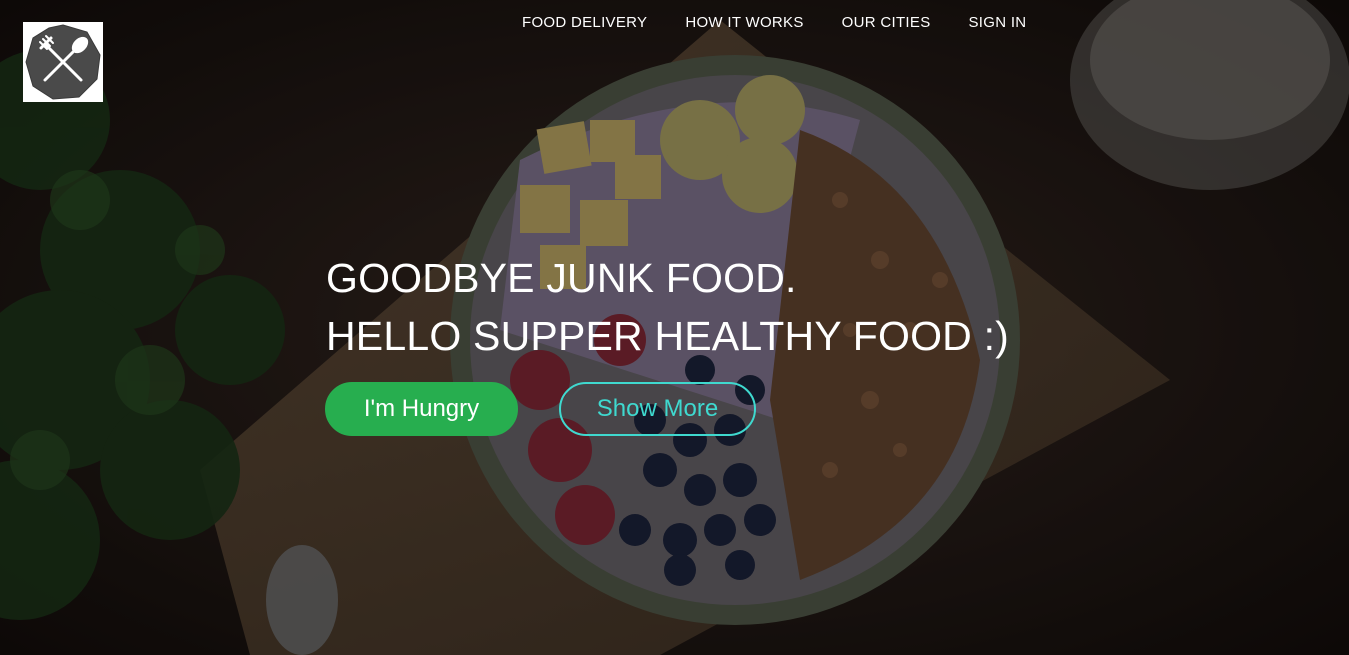  Describe the element at coordinates (584, 23) in the screenshot. I see `nav-item-food-delivery: FOOD DELIVERY` at that location.